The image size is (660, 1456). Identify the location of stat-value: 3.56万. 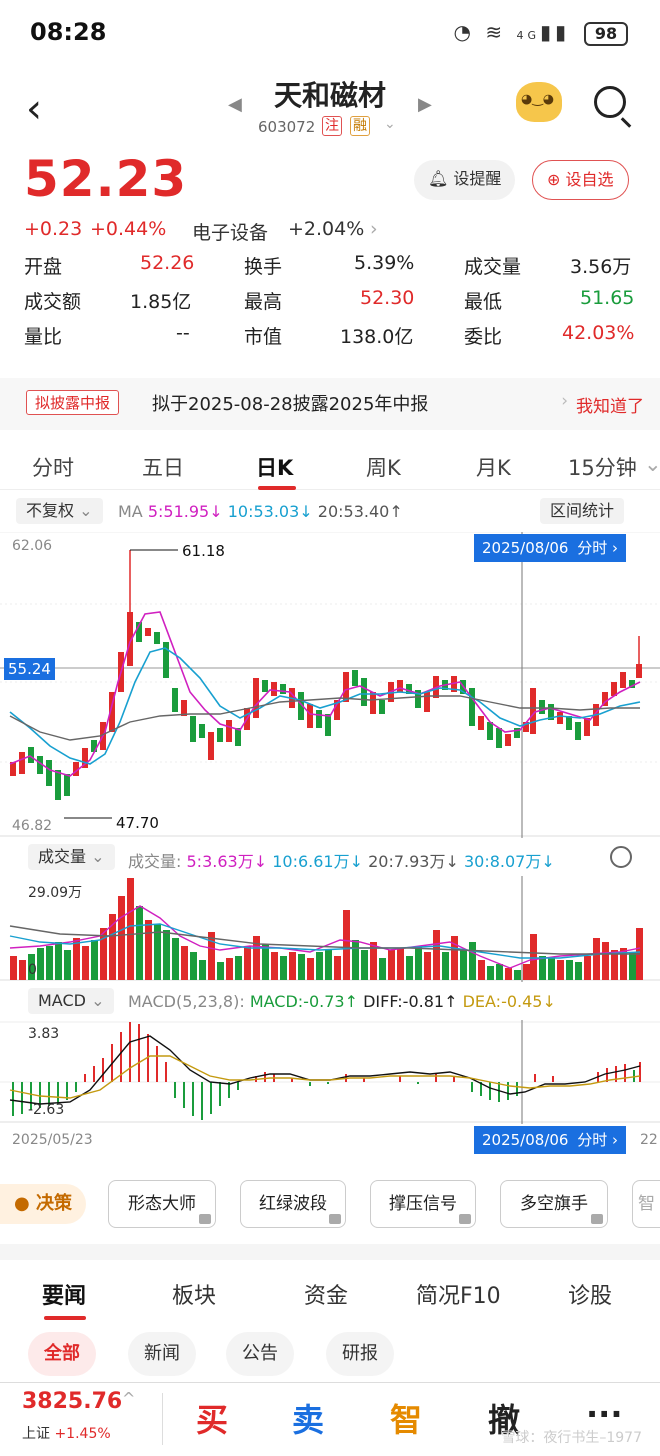
(601, 267).